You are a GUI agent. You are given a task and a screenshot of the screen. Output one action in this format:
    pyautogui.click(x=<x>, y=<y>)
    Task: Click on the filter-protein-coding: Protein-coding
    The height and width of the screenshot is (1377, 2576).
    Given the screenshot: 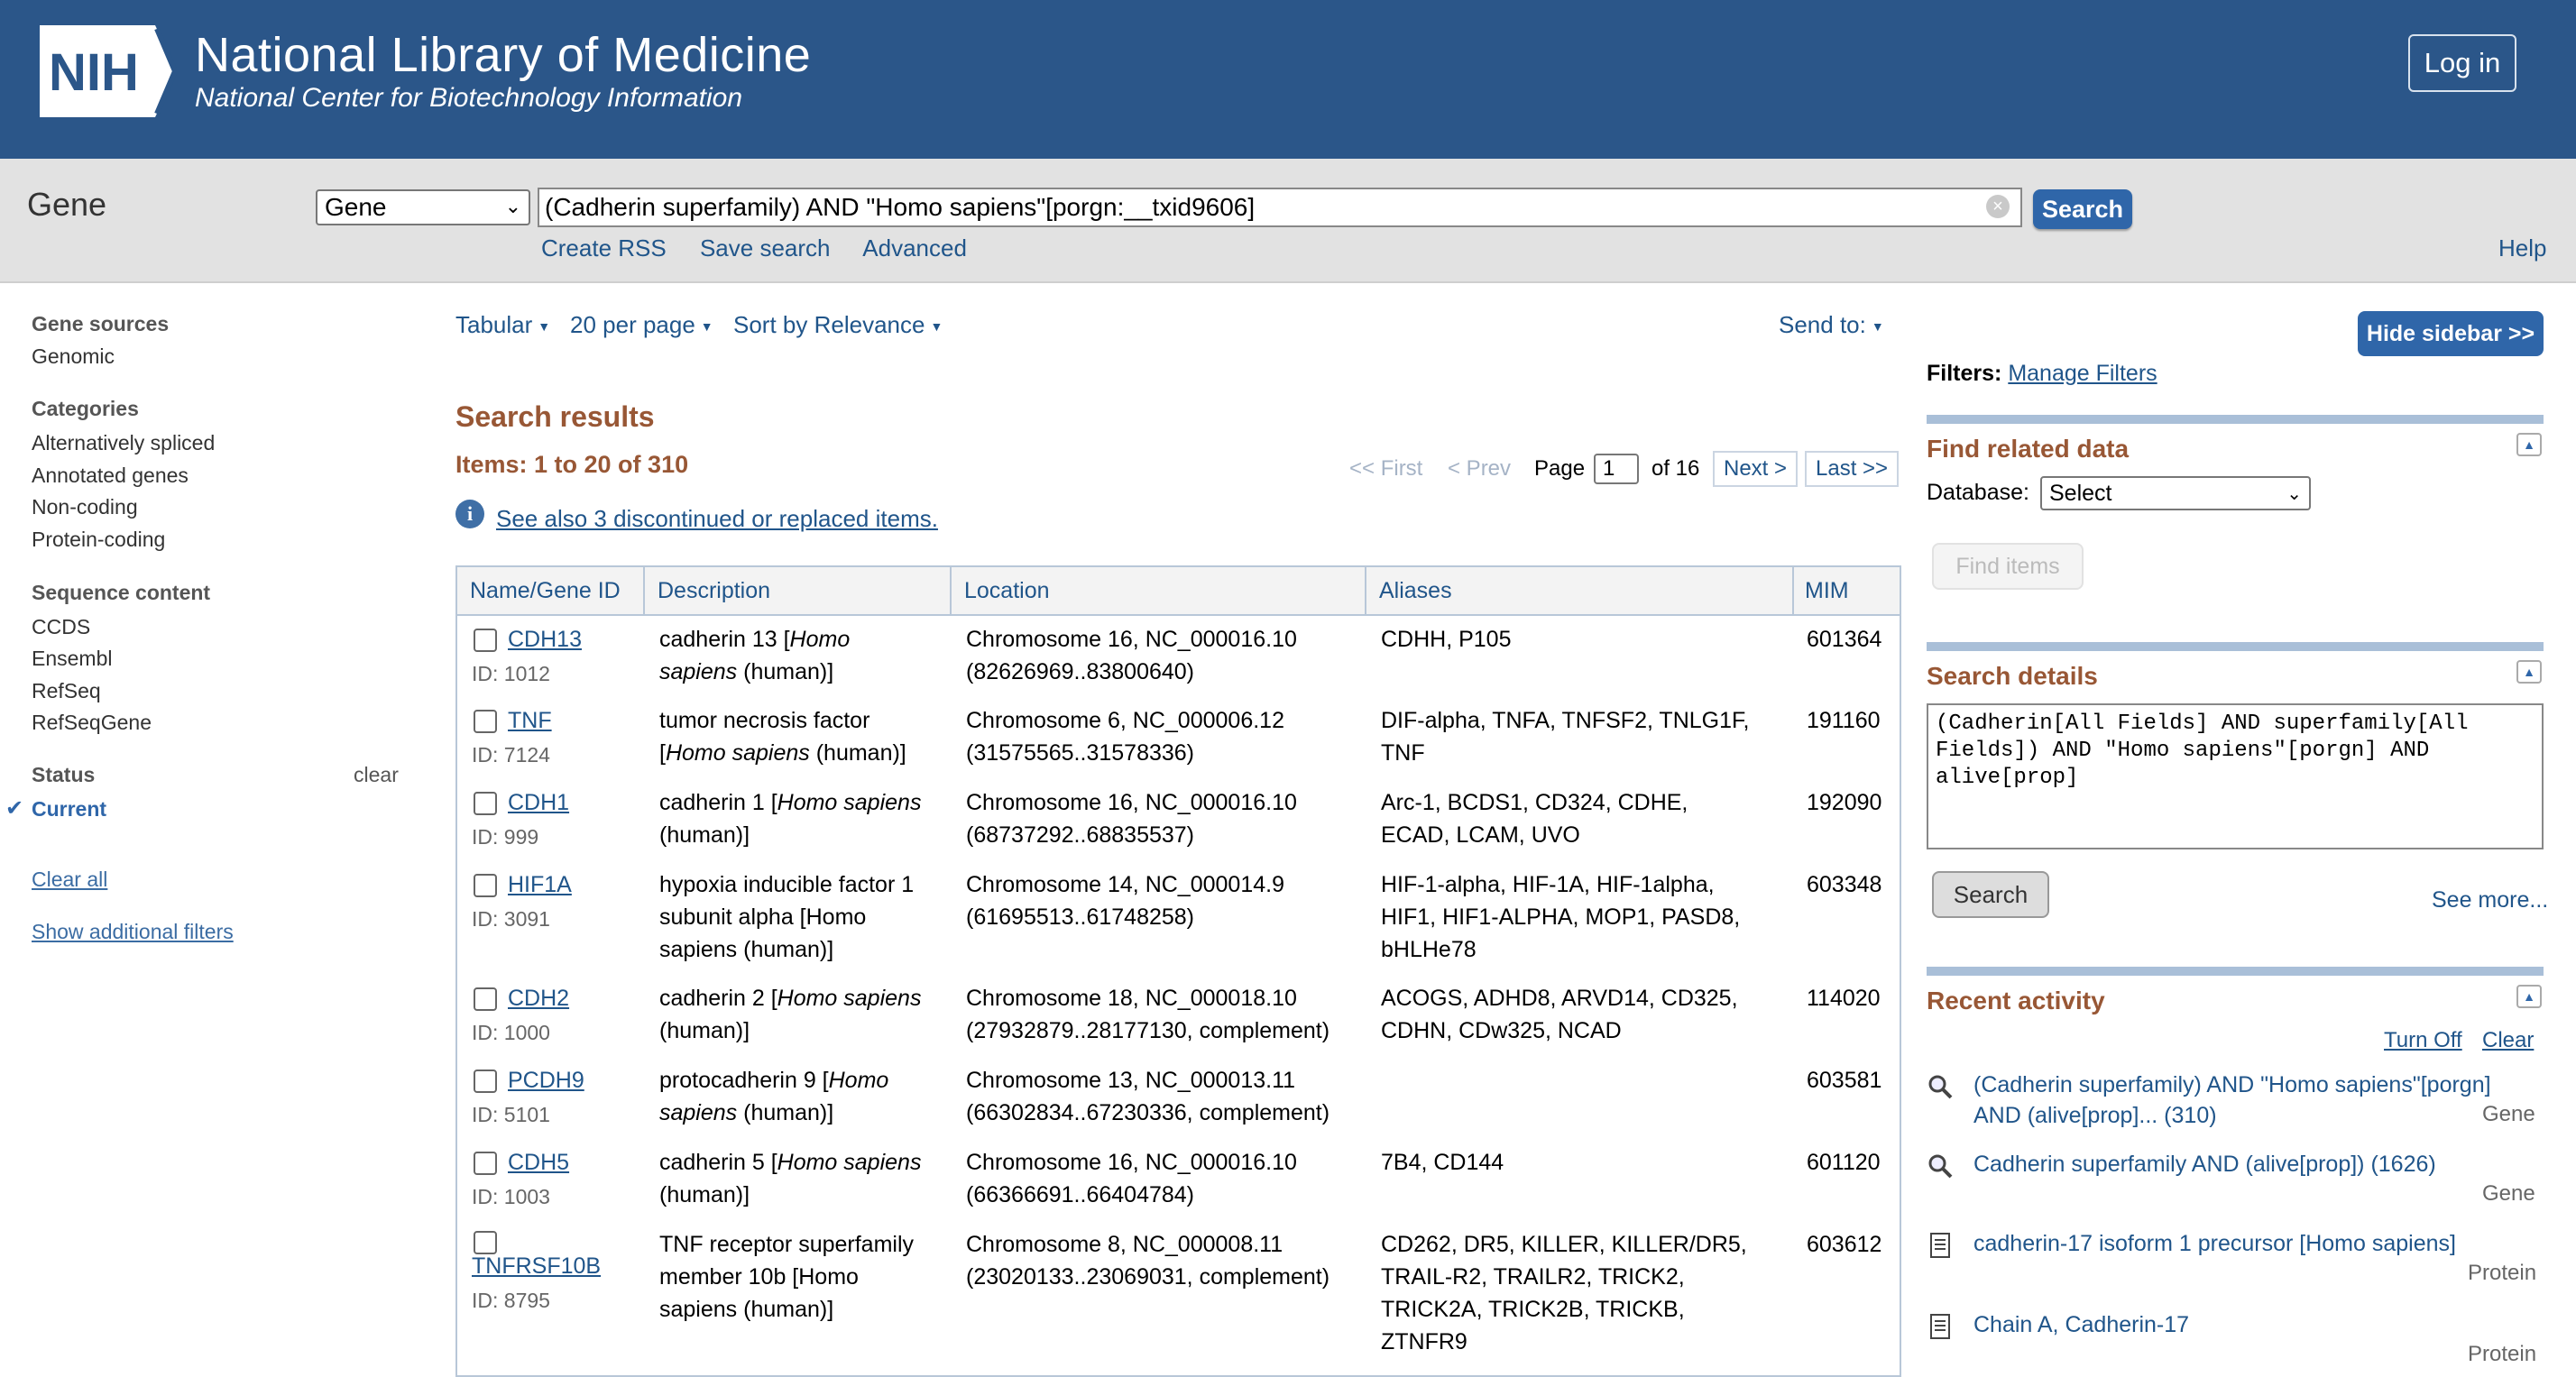 What is the action you would take?
    pyautogui.click(x=98, y=540)
    